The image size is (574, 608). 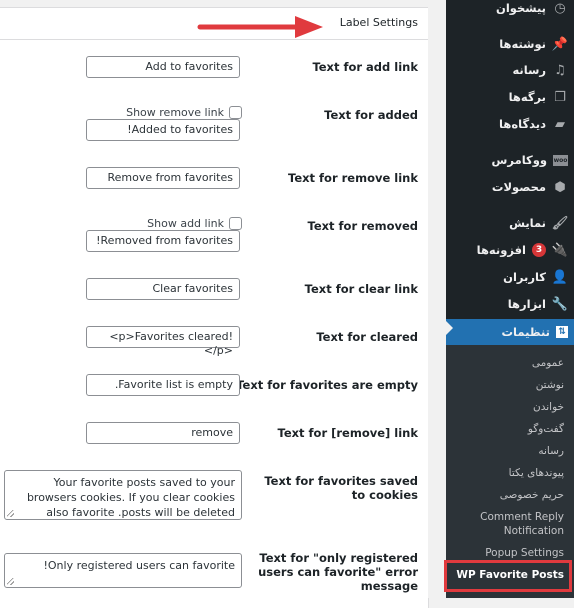 What do you see at coordinates (260, 27) in the screenshot?
I see `annotation-arrow-icon` at bounding box center [260, 27].